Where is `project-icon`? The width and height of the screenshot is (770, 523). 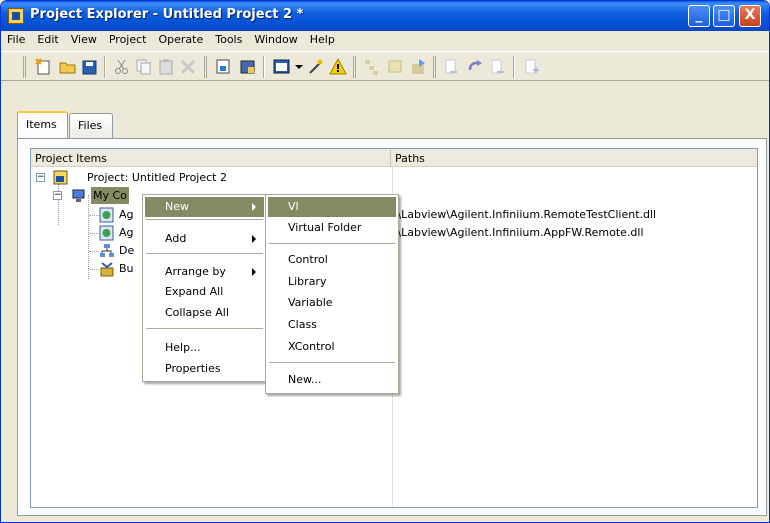 project-icon is located at coordinates (60, 177).